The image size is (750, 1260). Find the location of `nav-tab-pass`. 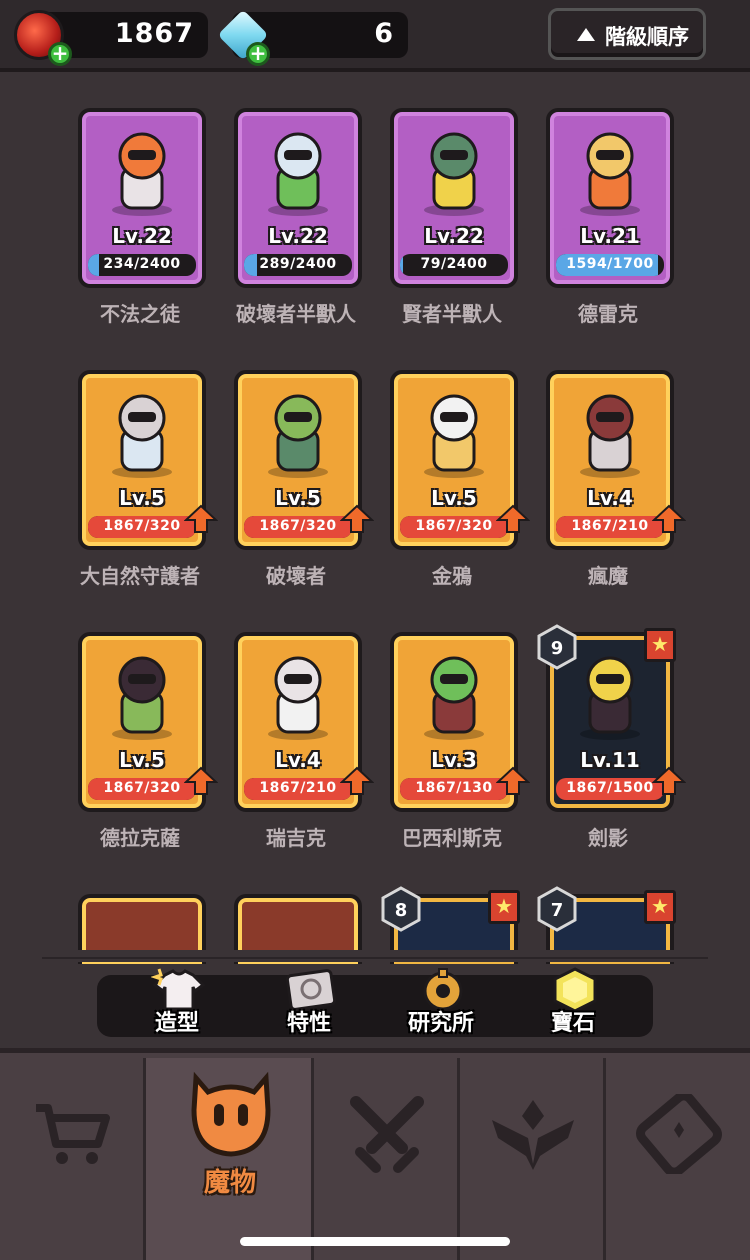

nav-tab-pass is located at coordinates (678, 1159).